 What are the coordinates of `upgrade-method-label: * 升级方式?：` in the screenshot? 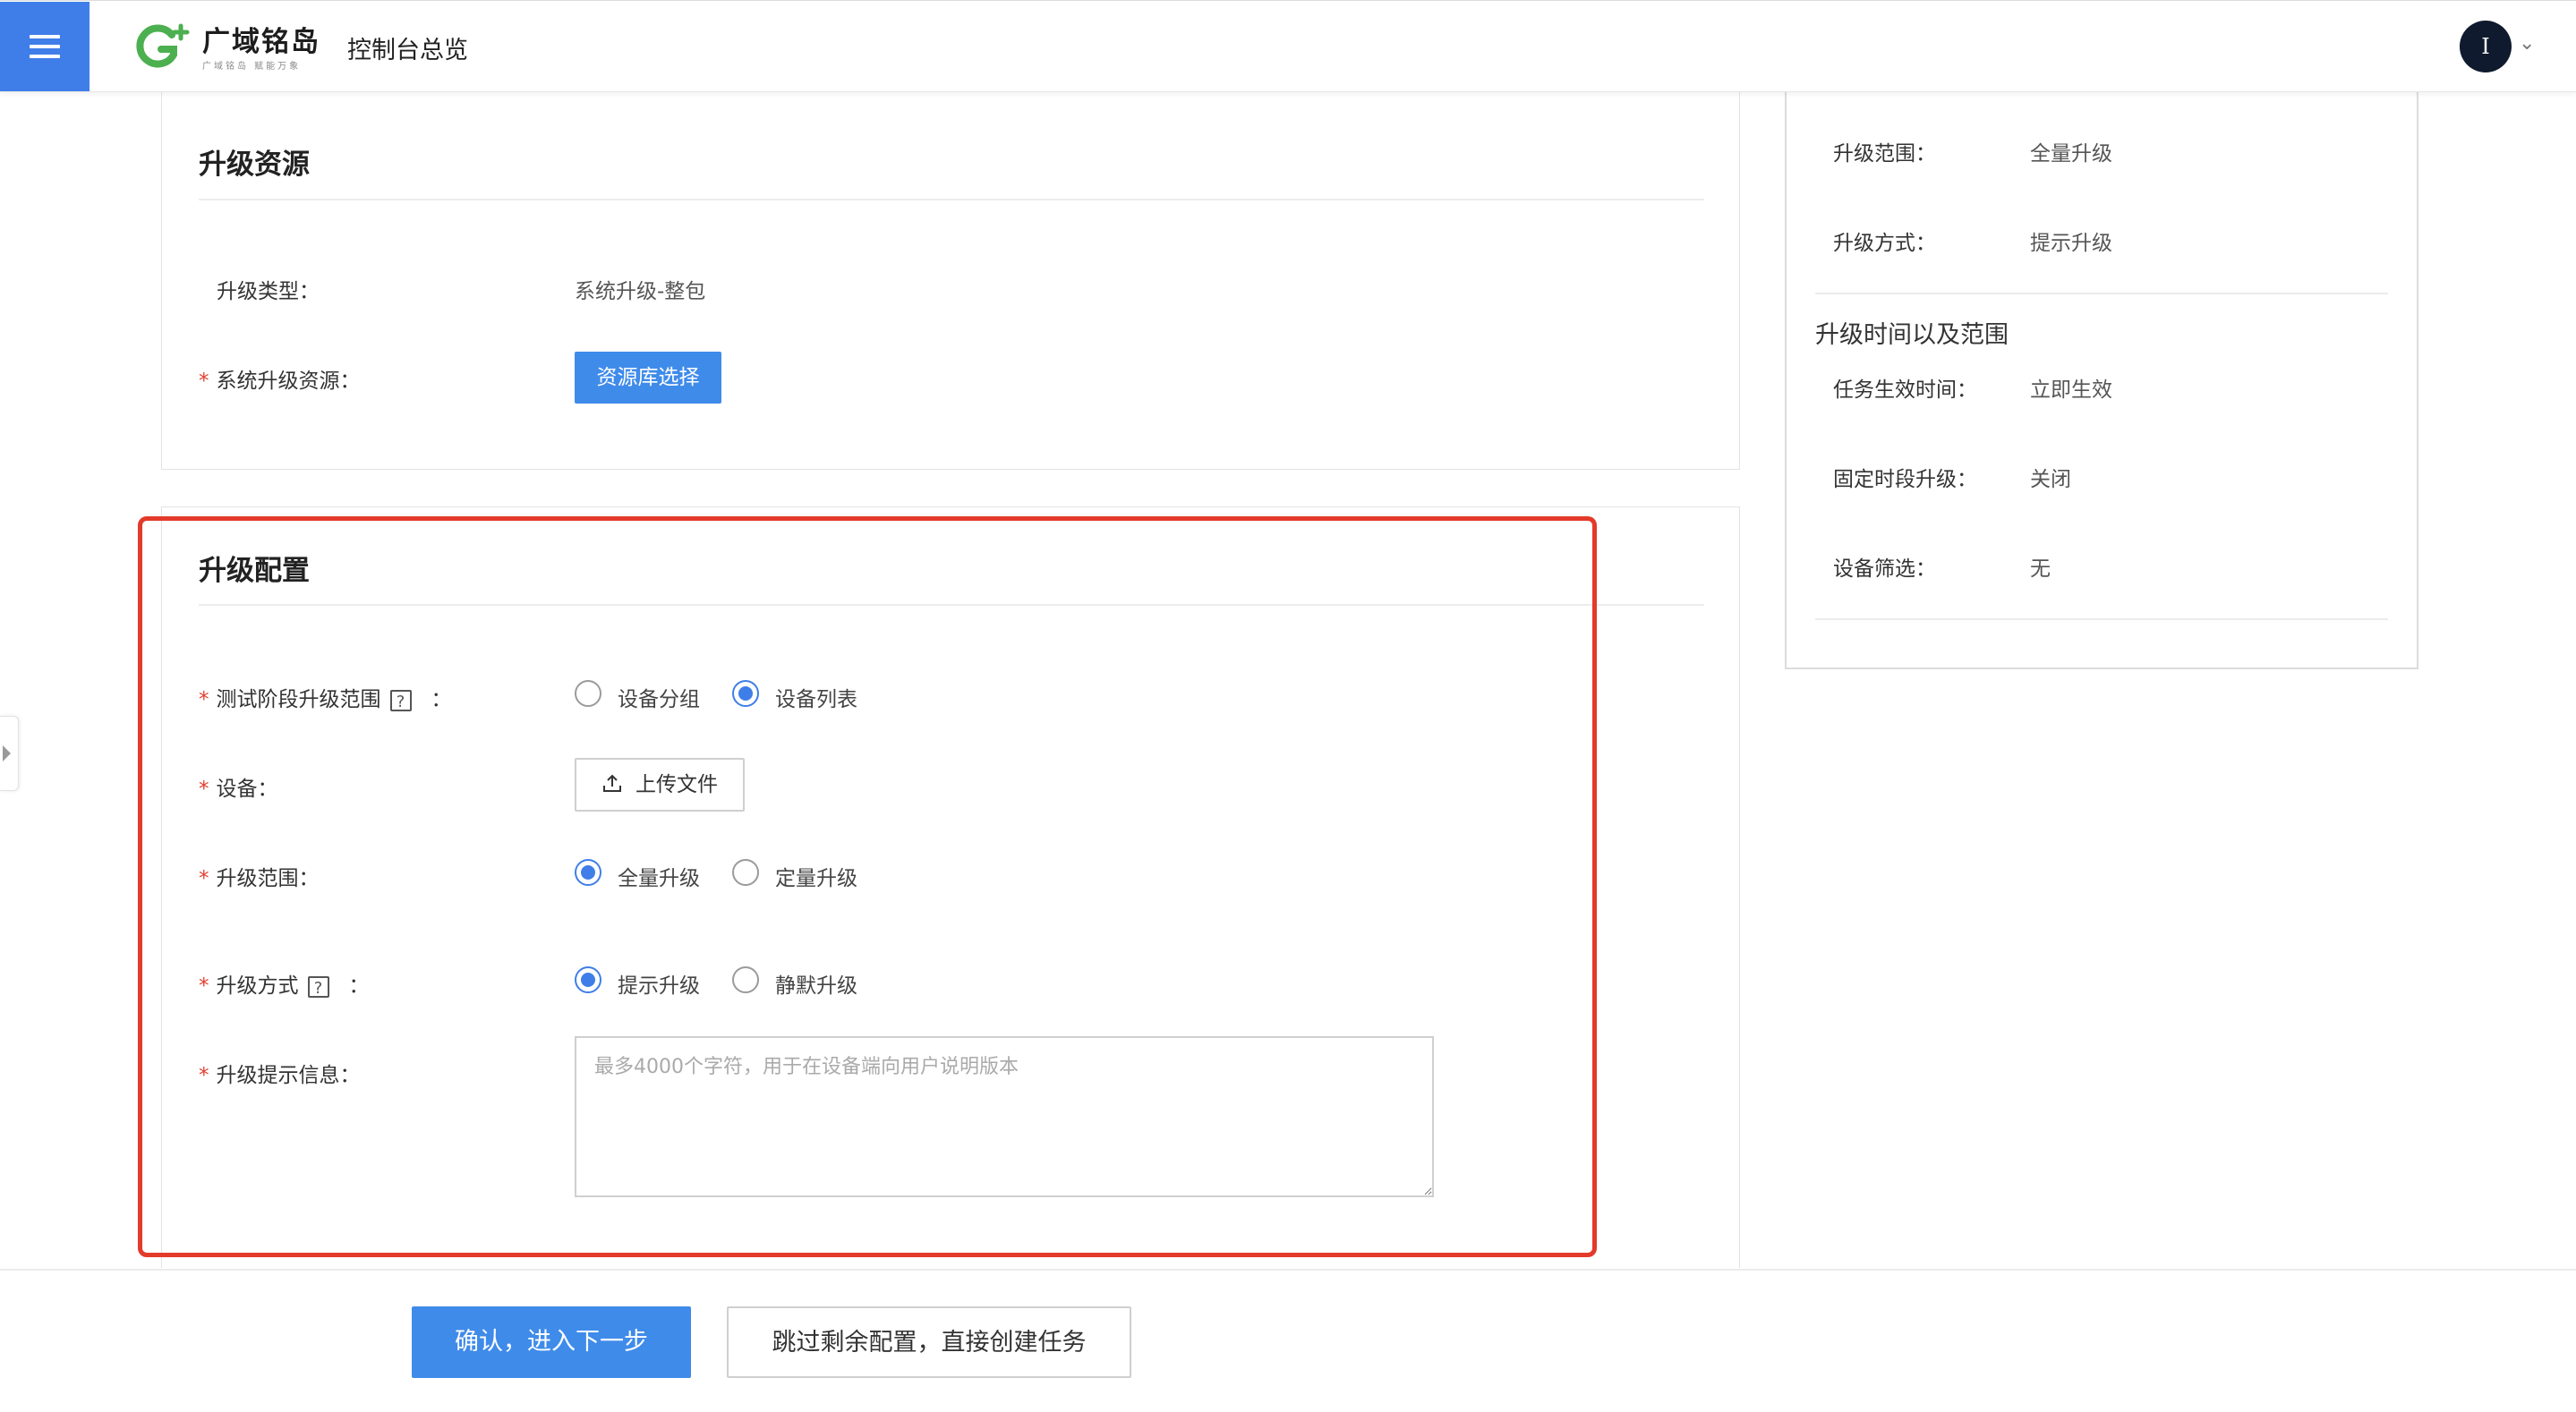 It's located at (284, 986).